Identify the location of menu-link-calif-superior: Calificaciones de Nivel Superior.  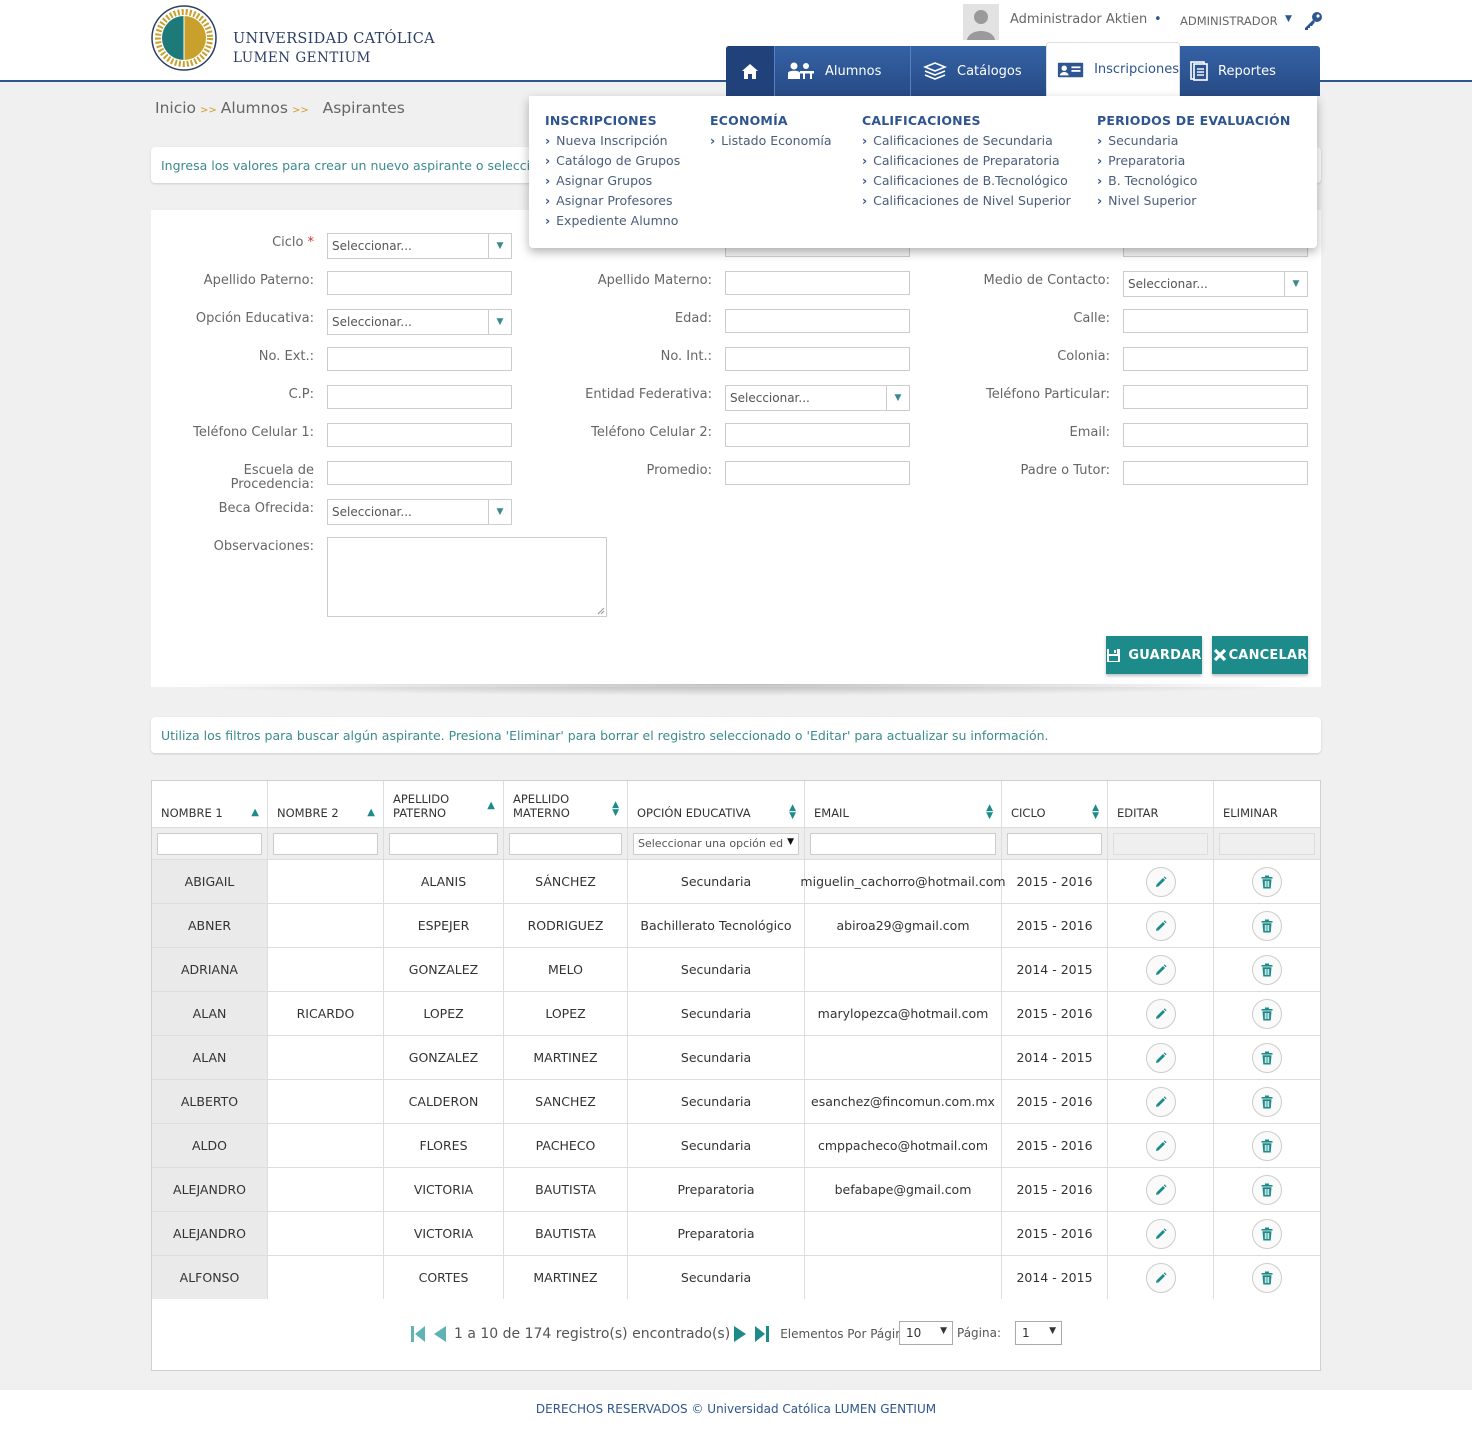
(966, 203).